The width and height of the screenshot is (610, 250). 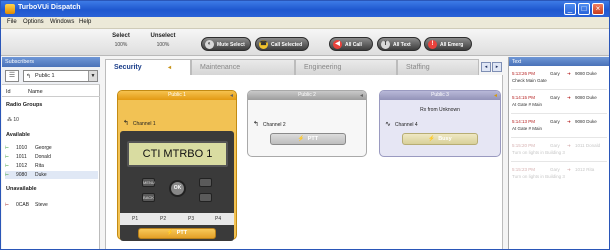 I want to click on menu-help: Help, so click(x=85, y=22).